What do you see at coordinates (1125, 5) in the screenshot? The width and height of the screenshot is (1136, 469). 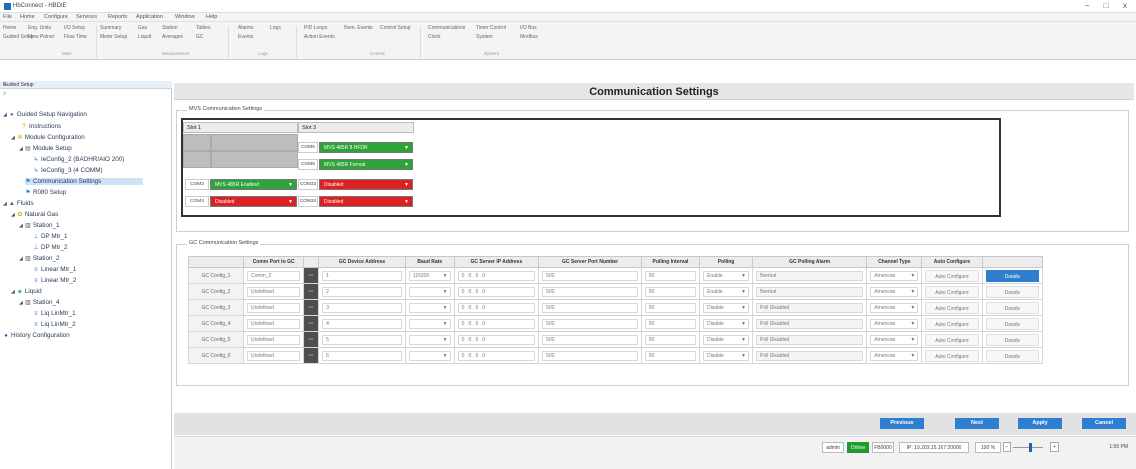 I see `close-button: x` at bounding box center [1125, 5].